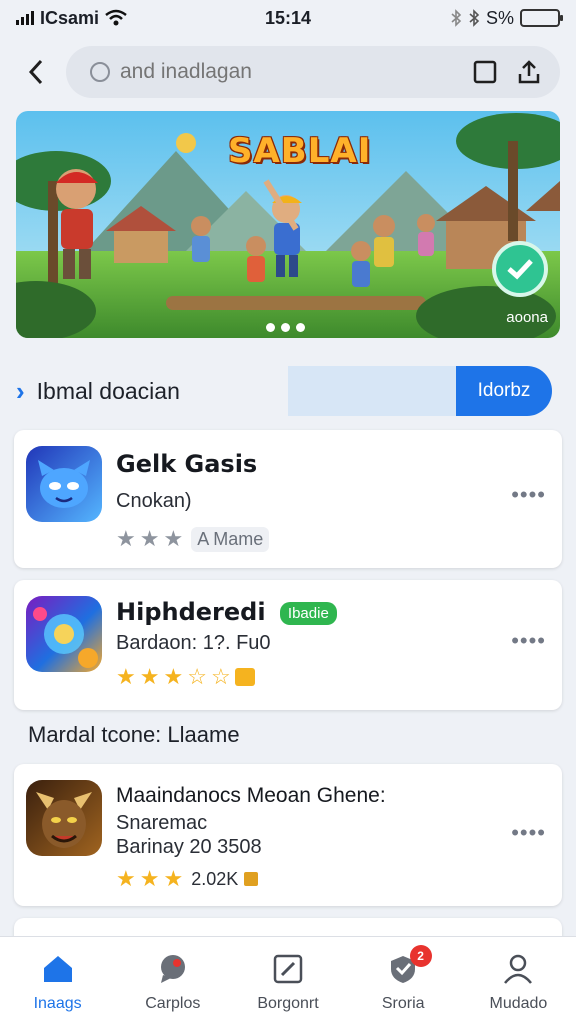  Describe the element at coordinates (527, 317) in the screenshot. I see `banner-caption: aoona` at that location.